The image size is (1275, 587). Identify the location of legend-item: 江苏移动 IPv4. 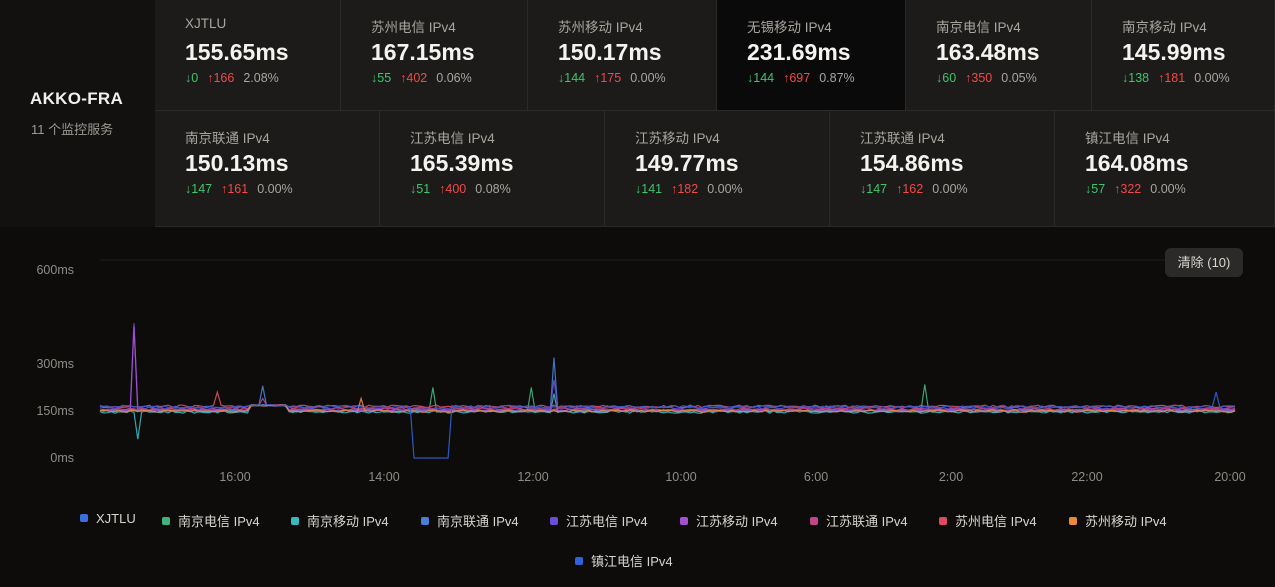
(729, 520).